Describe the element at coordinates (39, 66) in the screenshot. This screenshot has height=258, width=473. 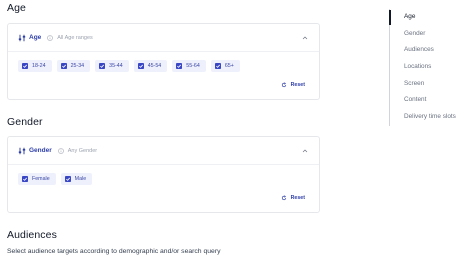
I see `age-option-label: 18-24` at that location.